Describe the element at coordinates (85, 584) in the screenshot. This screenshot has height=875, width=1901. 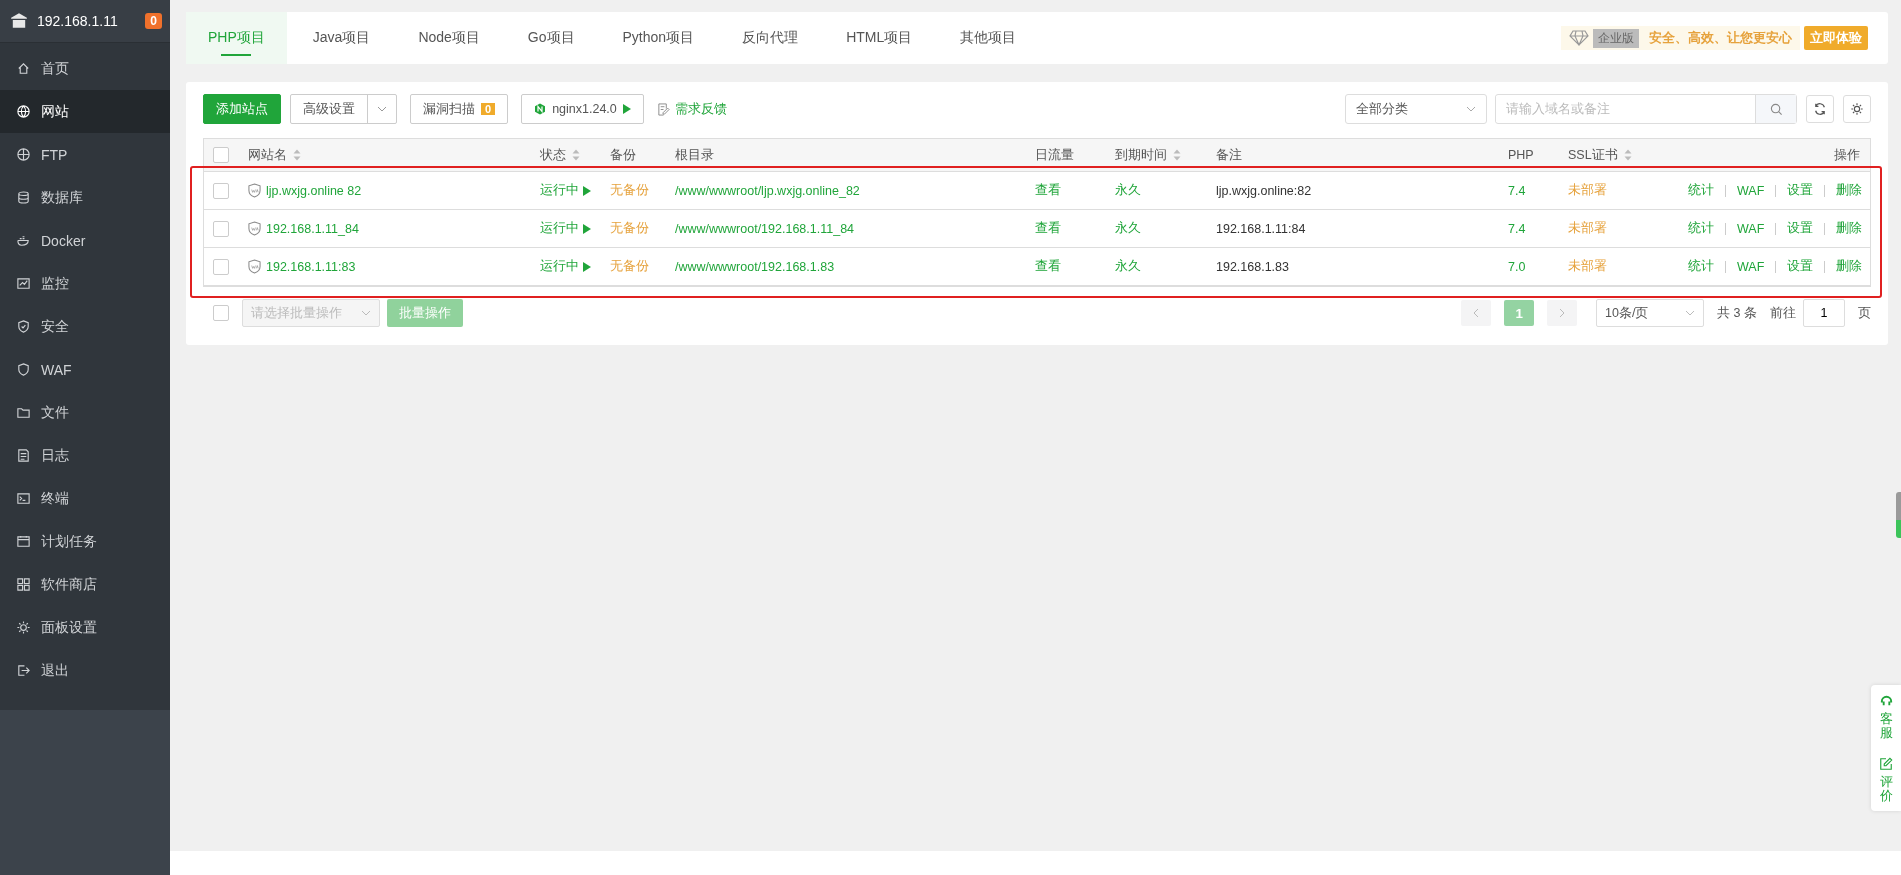
I see `sidebar-item: 软件商店` at that location.